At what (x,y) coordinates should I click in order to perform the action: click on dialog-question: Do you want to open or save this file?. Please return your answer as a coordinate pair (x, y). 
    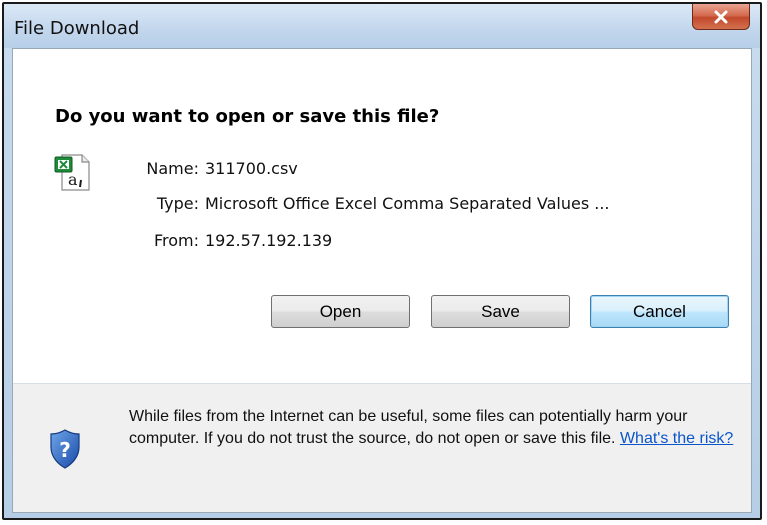
    Looking at the image, I should click on (247, 116).